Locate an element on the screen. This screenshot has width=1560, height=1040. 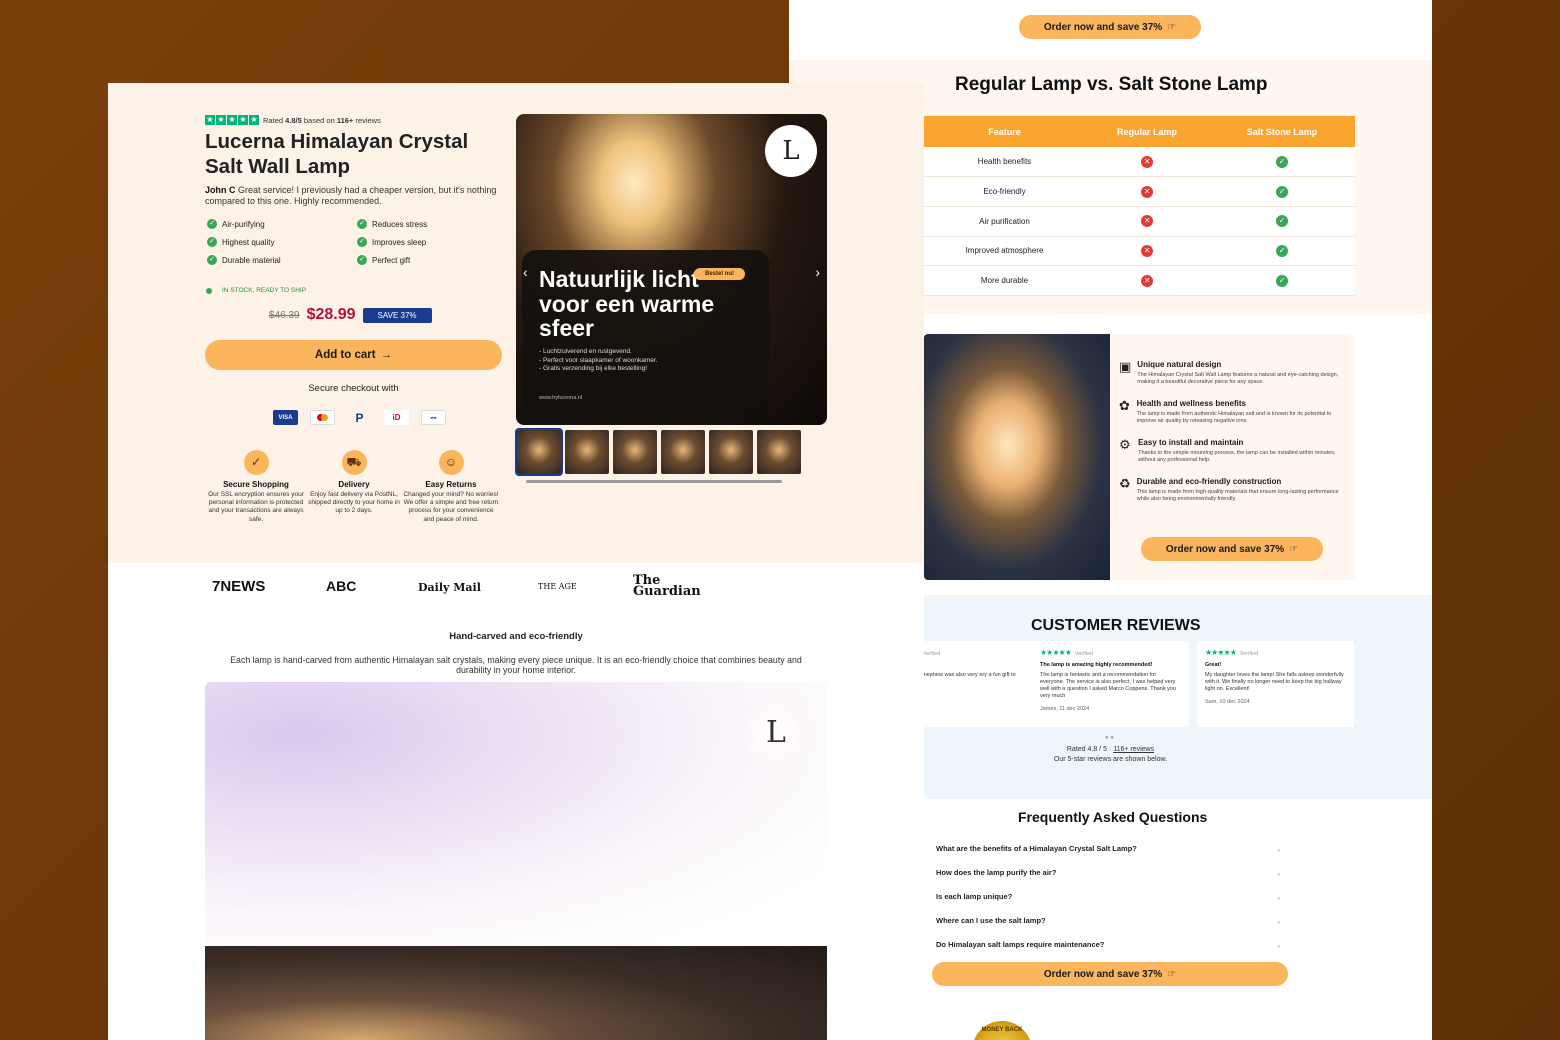
rating-prefix: Rated is located at coordinates (274, 120).